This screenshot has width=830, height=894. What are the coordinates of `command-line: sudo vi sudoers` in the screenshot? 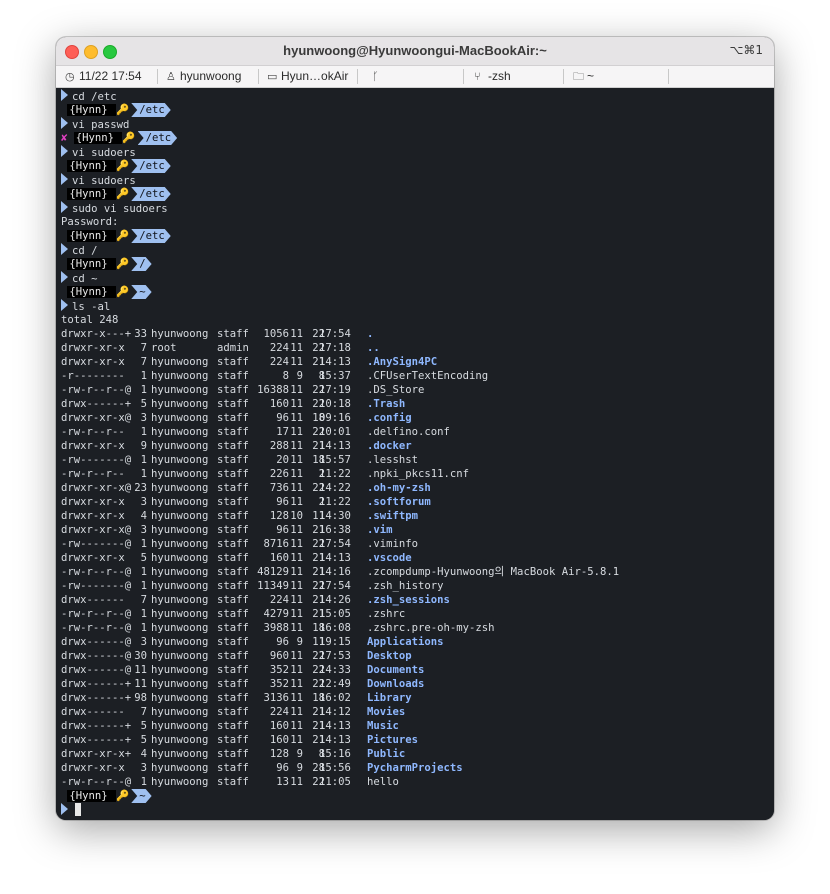 It's located at (114, 208).